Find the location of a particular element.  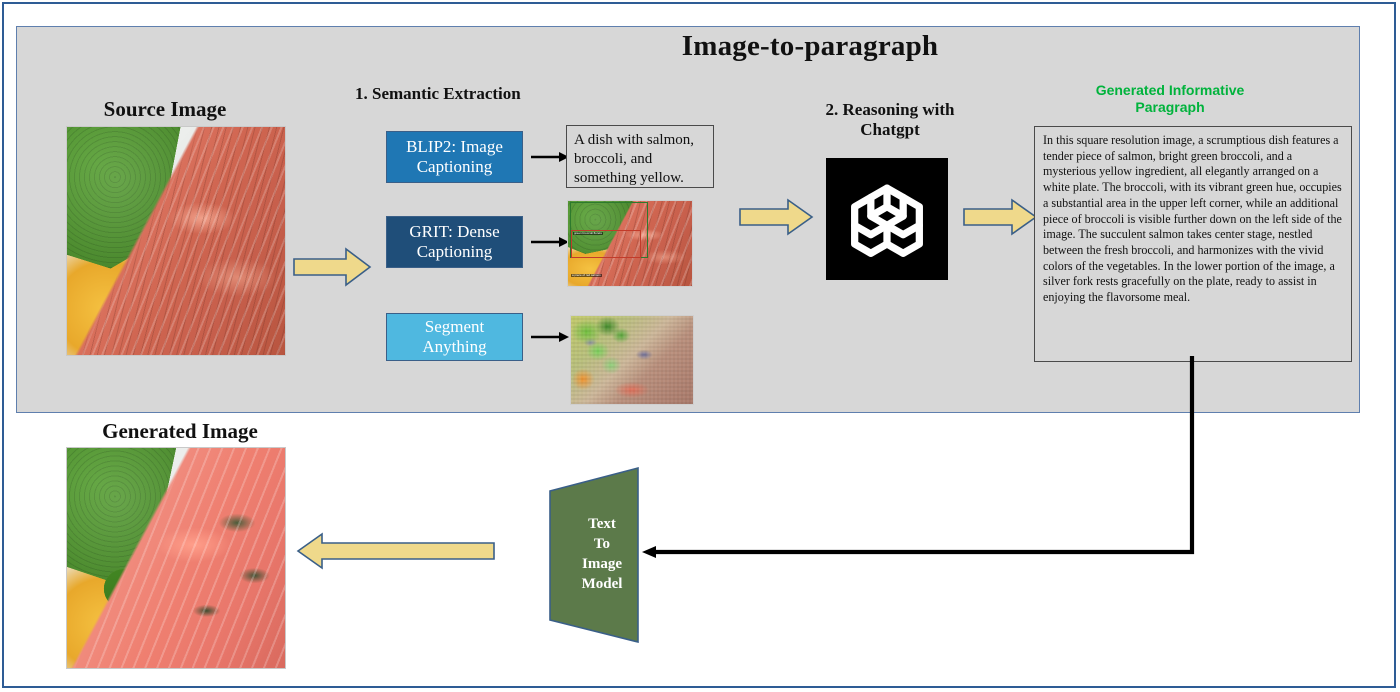

grit-box-label-green: green broccoli florets is located at coordinates (588, 233).